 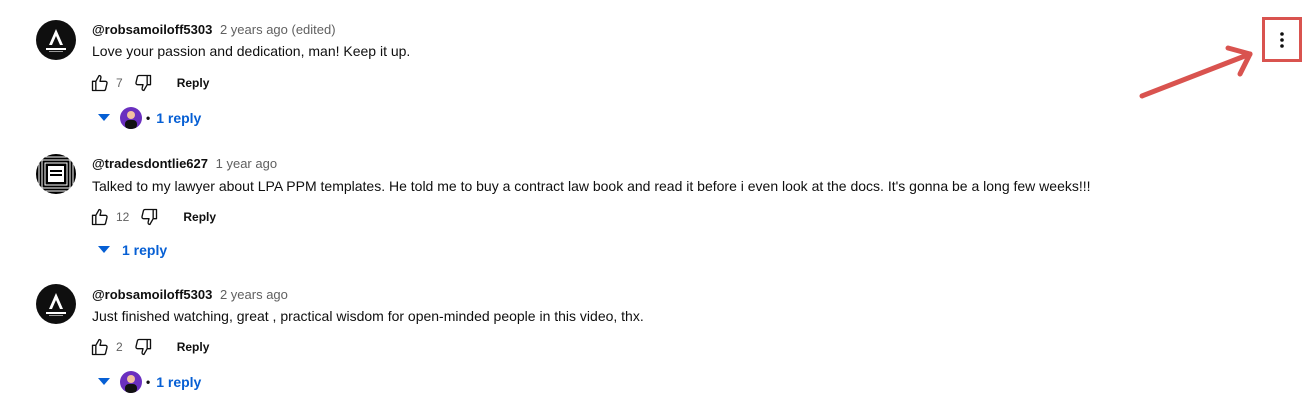 What do you see at coordinates (119, 347) in the screenshot?
I see `like-count: 2` at bounding box center [119, 347].